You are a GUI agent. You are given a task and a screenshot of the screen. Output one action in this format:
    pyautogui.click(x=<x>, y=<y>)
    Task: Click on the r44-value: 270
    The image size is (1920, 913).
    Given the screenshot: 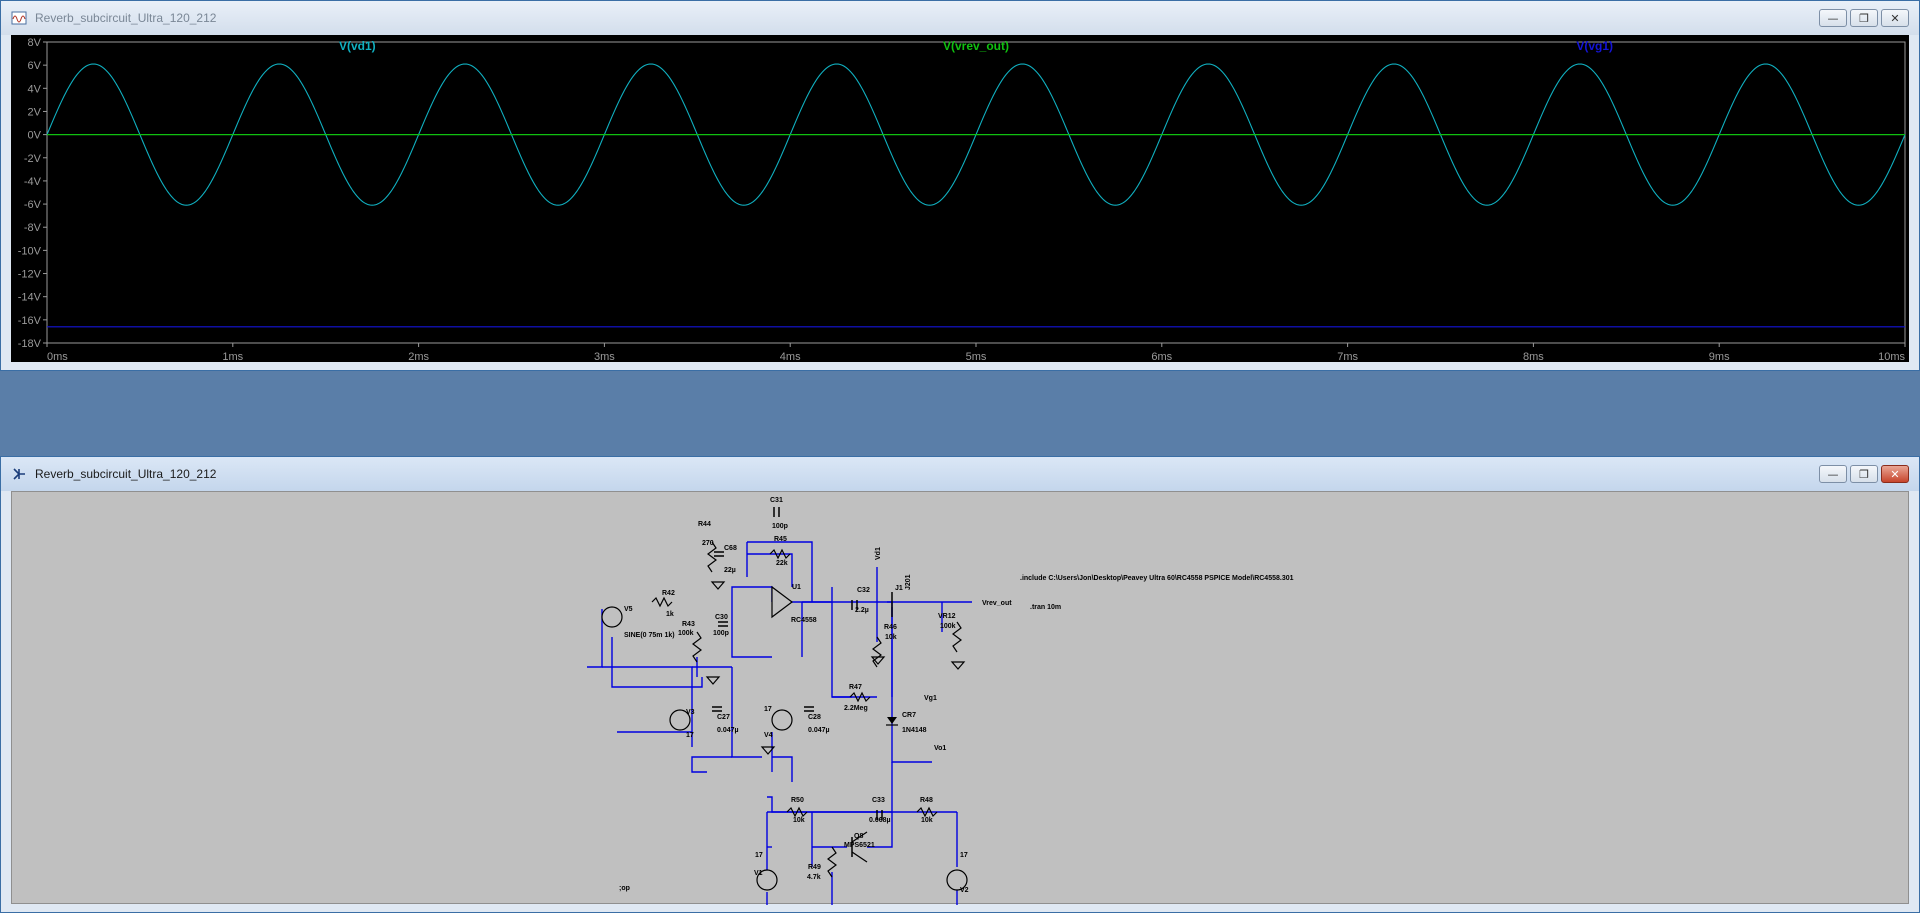 What is the action you would take?
    pyautogui.click(x=708, y=543)
    